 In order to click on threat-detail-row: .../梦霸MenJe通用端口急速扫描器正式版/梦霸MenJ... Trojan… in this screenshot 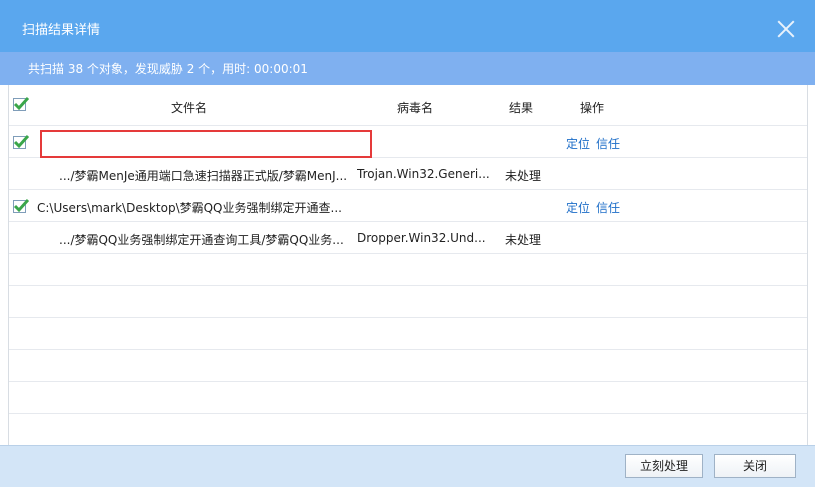, I will do `click(408, 174)`.